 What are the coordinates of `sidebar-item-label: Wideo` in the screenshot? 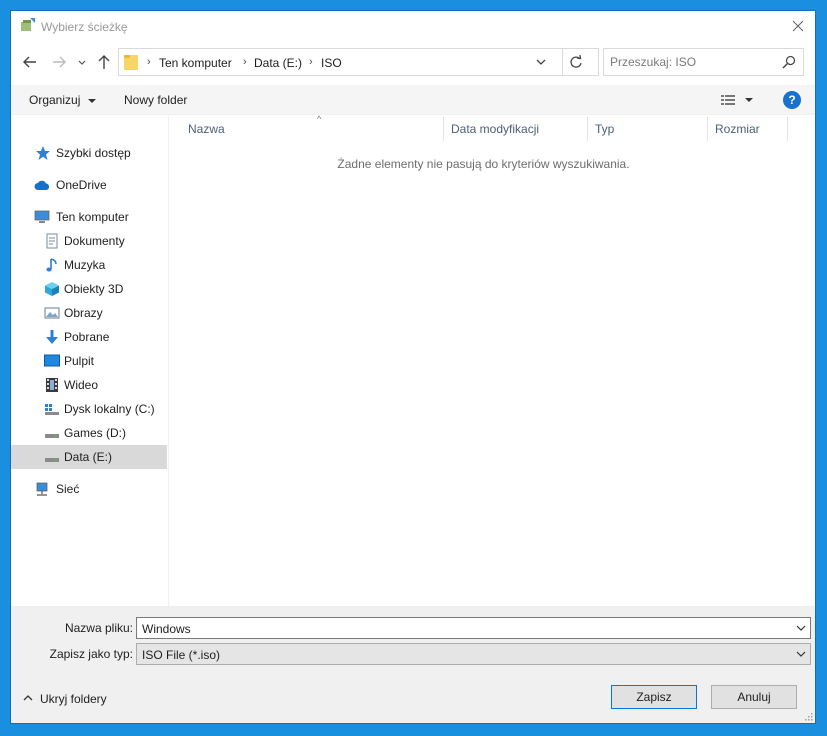 It's located at (81, 385).